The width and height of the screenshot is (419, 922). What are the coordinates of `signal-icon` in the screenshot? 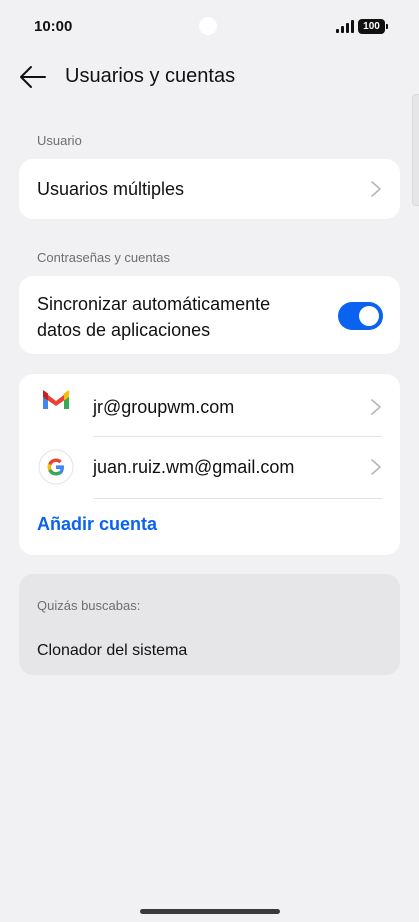 It's located at (345, 26).